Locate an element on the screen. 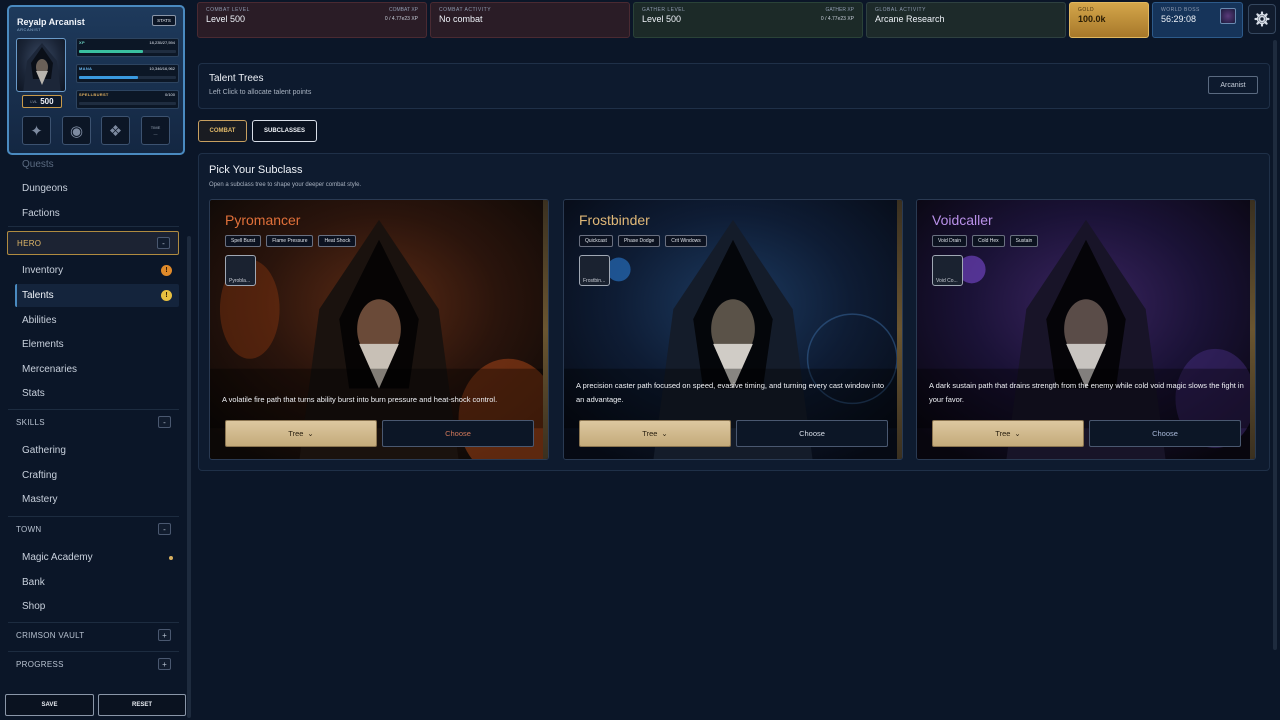  sidebar-item-mastery: Mastery is located at coordinates (40, 499).